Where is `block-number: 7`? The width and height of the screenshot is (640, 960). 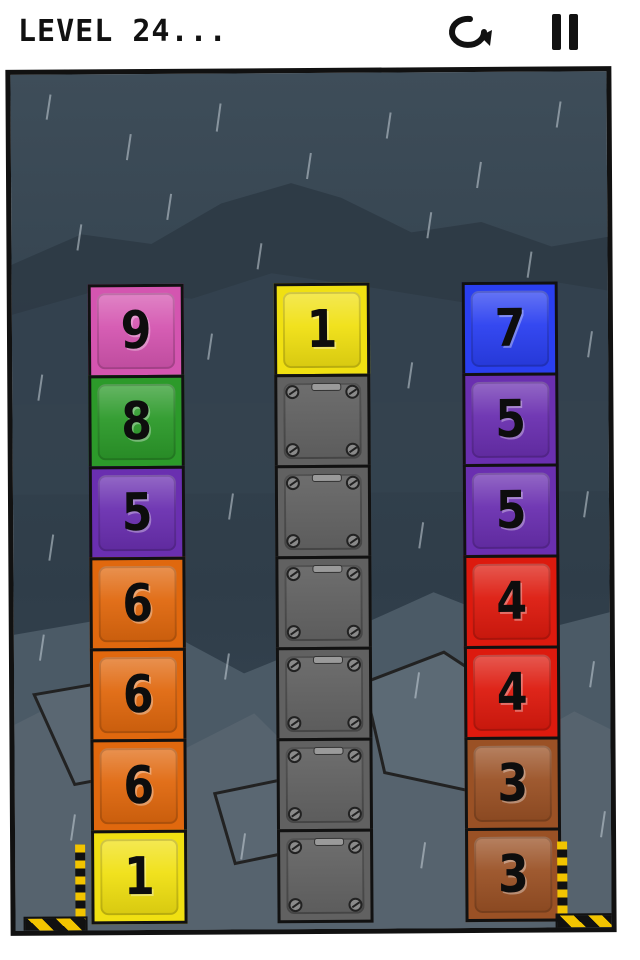
block-number: 7 is located at coordinates (510, 328).